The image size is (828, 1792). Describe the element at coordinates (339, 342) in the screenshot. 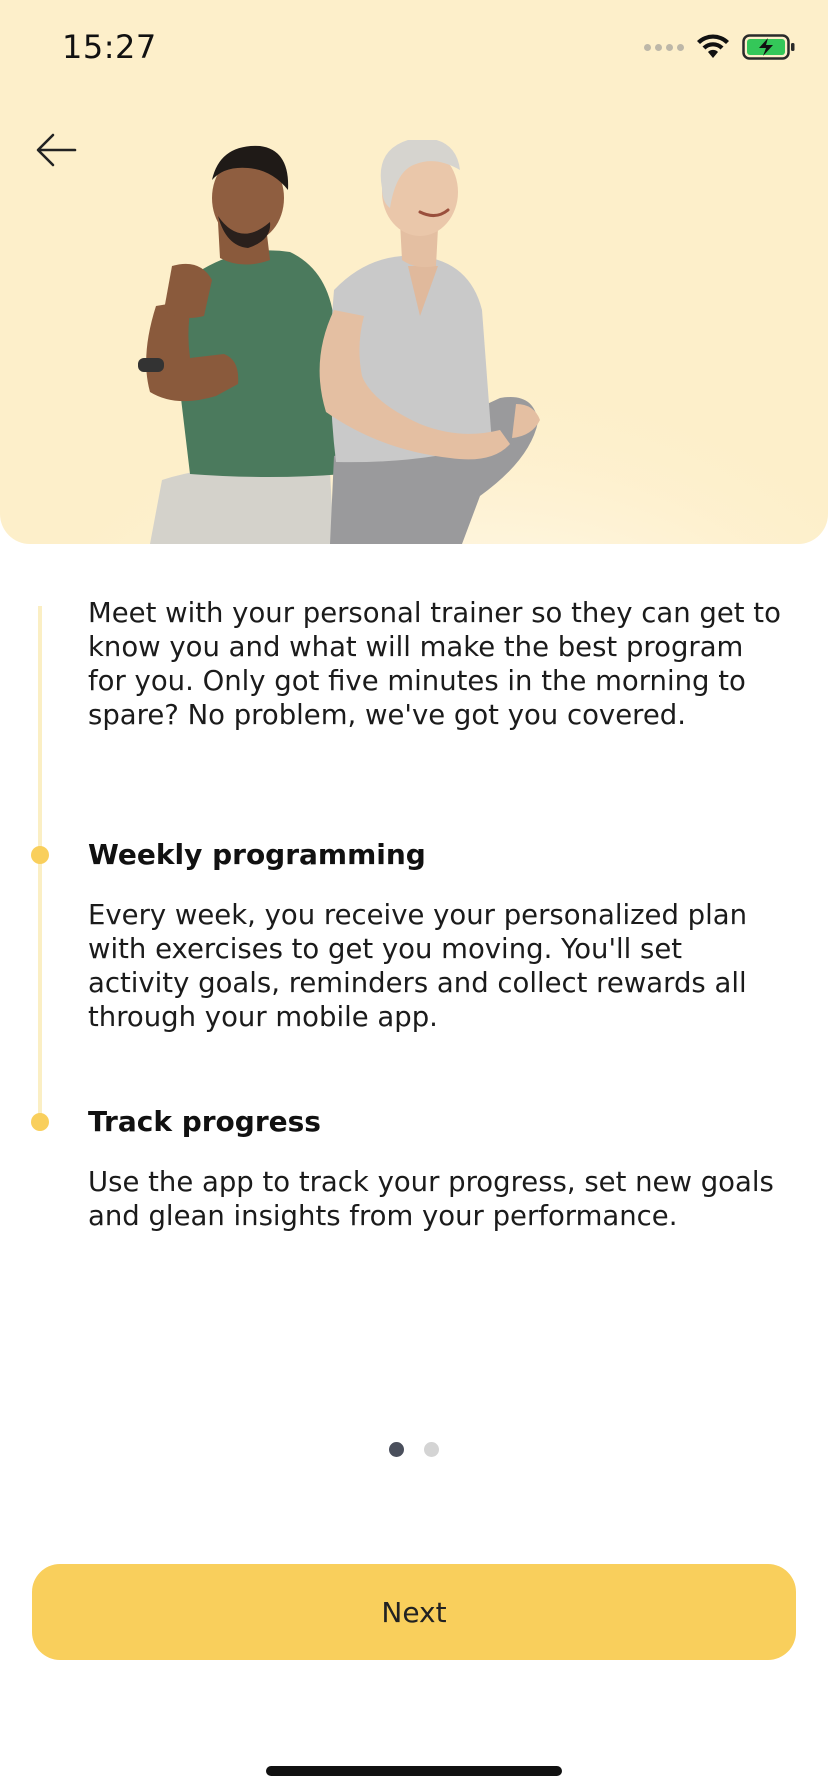

I see `hero-illustration` at that location.